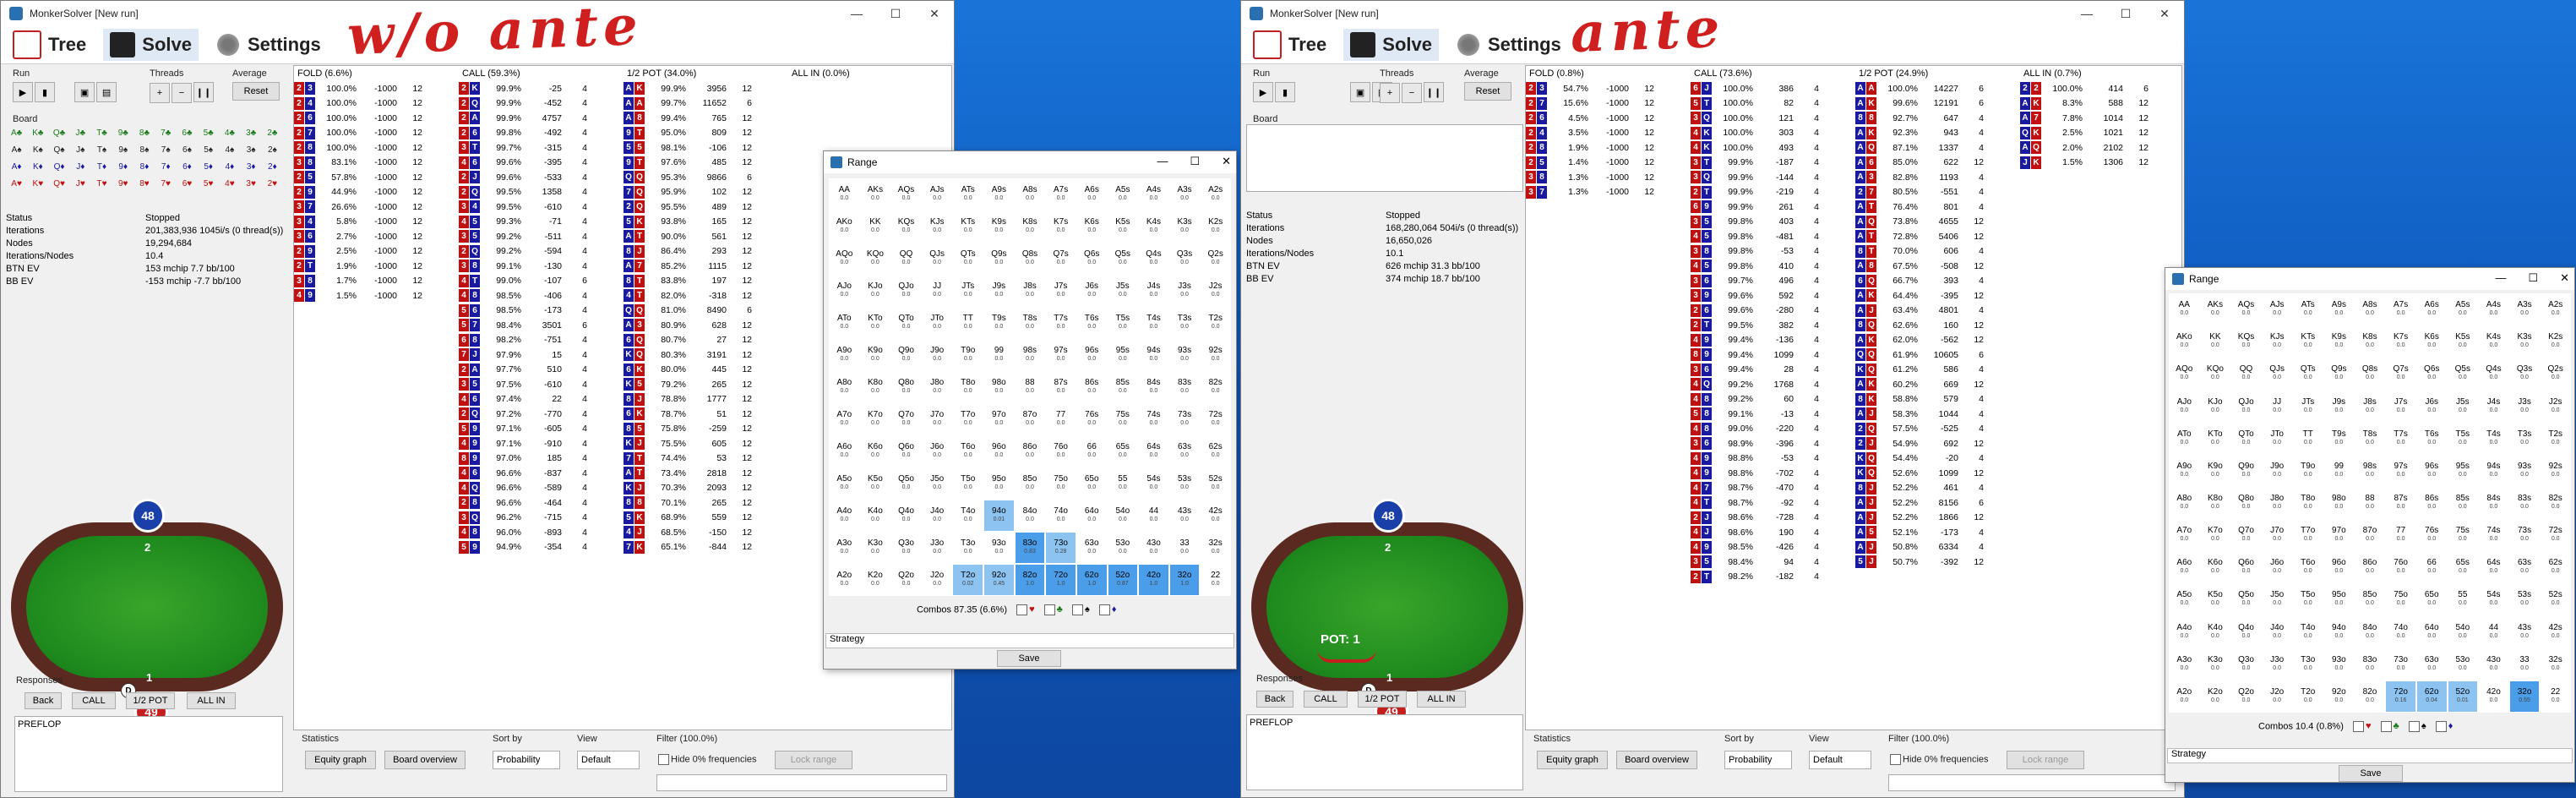 Image resolution: width=2576 pixels, height=798 pixels. I want to click on range-cell: Q4s 0.0, so click(1153, 259).